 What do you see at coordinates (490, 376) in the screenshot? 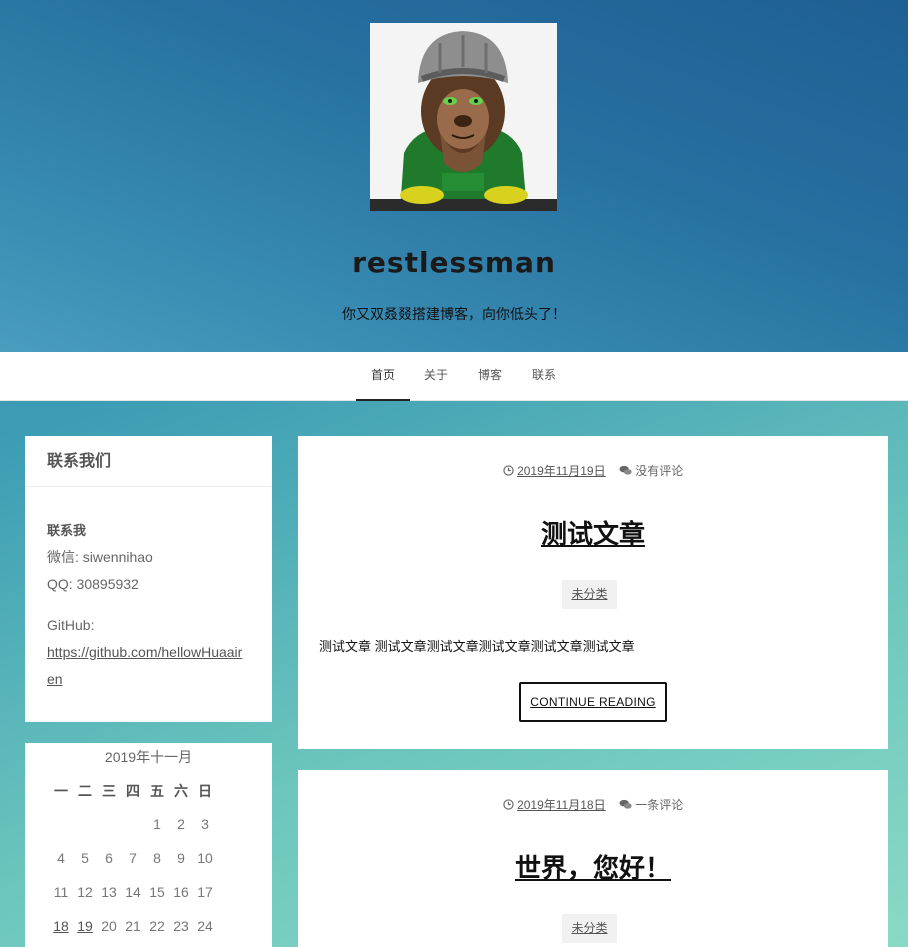
I see `nav-item-blog: 博客` at bounding box center [490, 376].